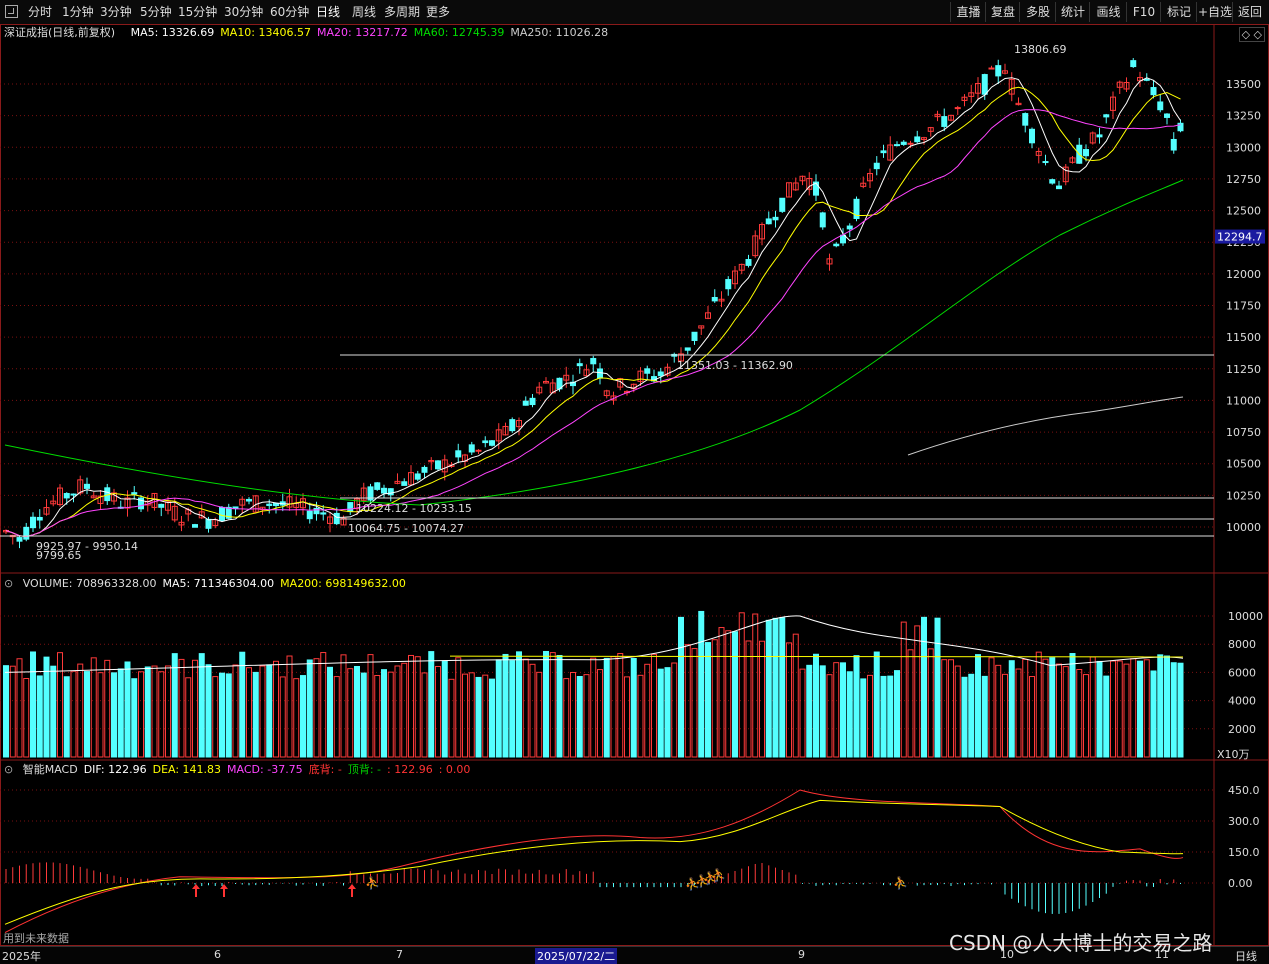 The width and height of the screenshot is (1269, 964). I want to click on volume-ma200-line, so click(816, 656).